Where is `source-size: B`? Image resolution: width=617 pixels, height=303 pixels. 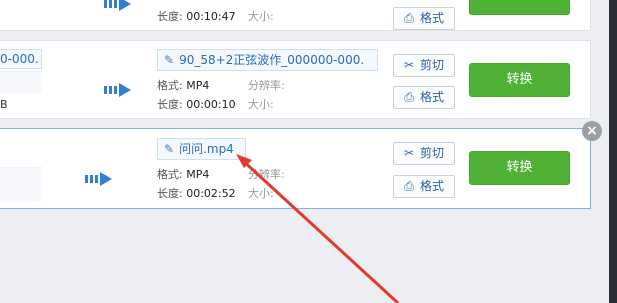 source-size: B is located at coordinates (4, 104).